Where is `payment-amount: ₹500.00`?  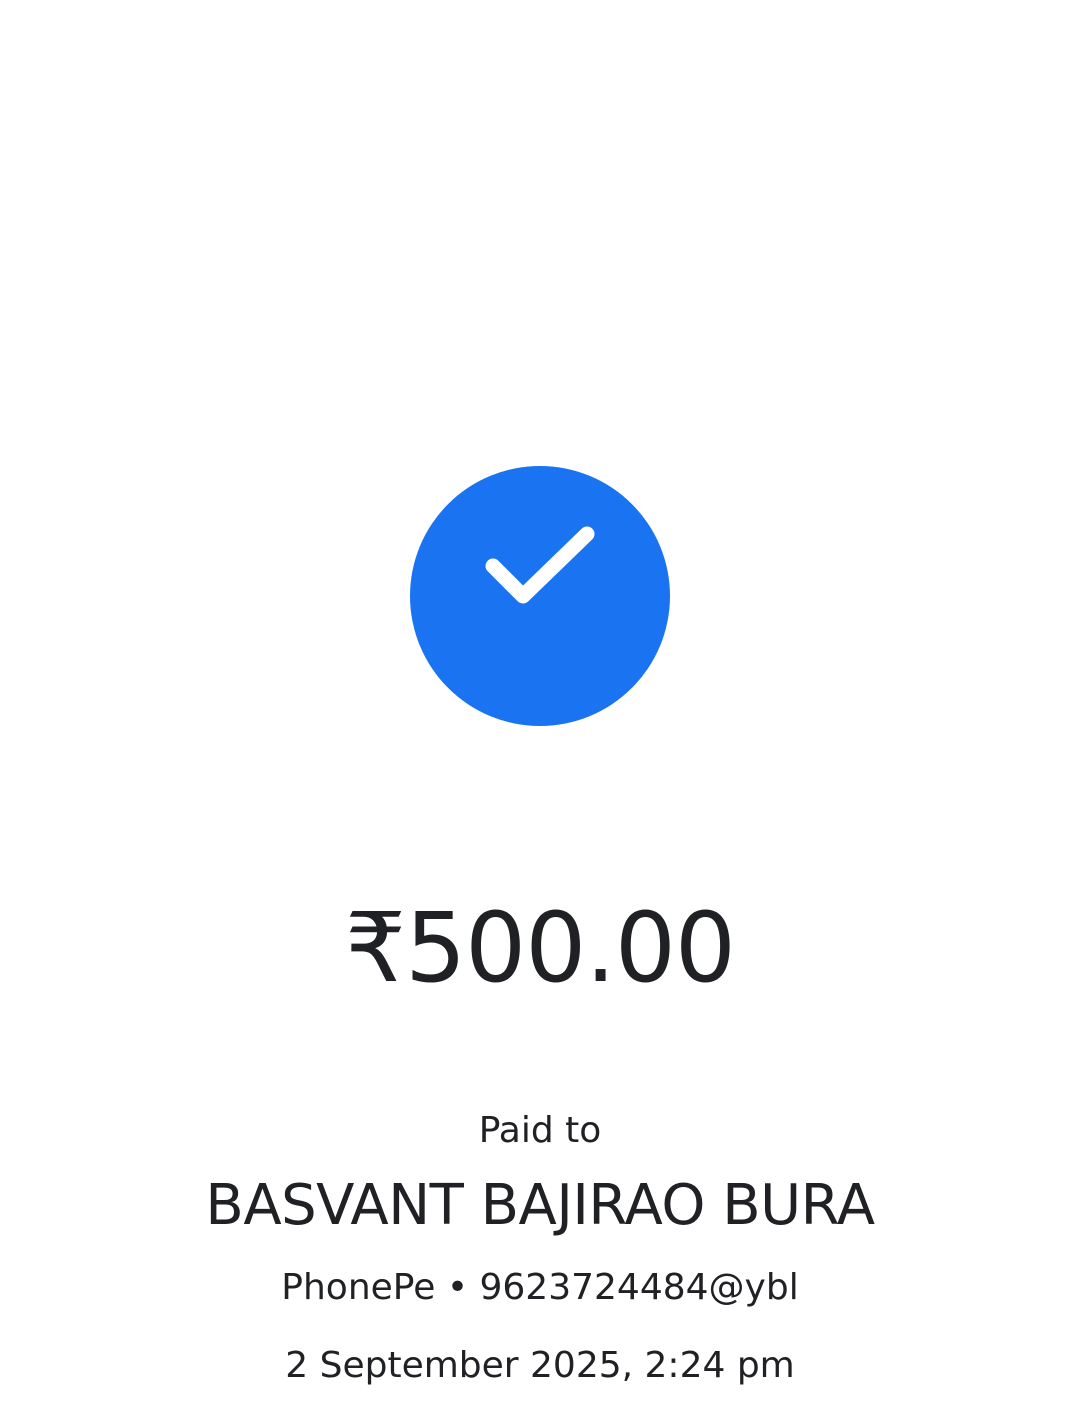
payment-amount: ₹500.00 is located at coordinates (540, 948).